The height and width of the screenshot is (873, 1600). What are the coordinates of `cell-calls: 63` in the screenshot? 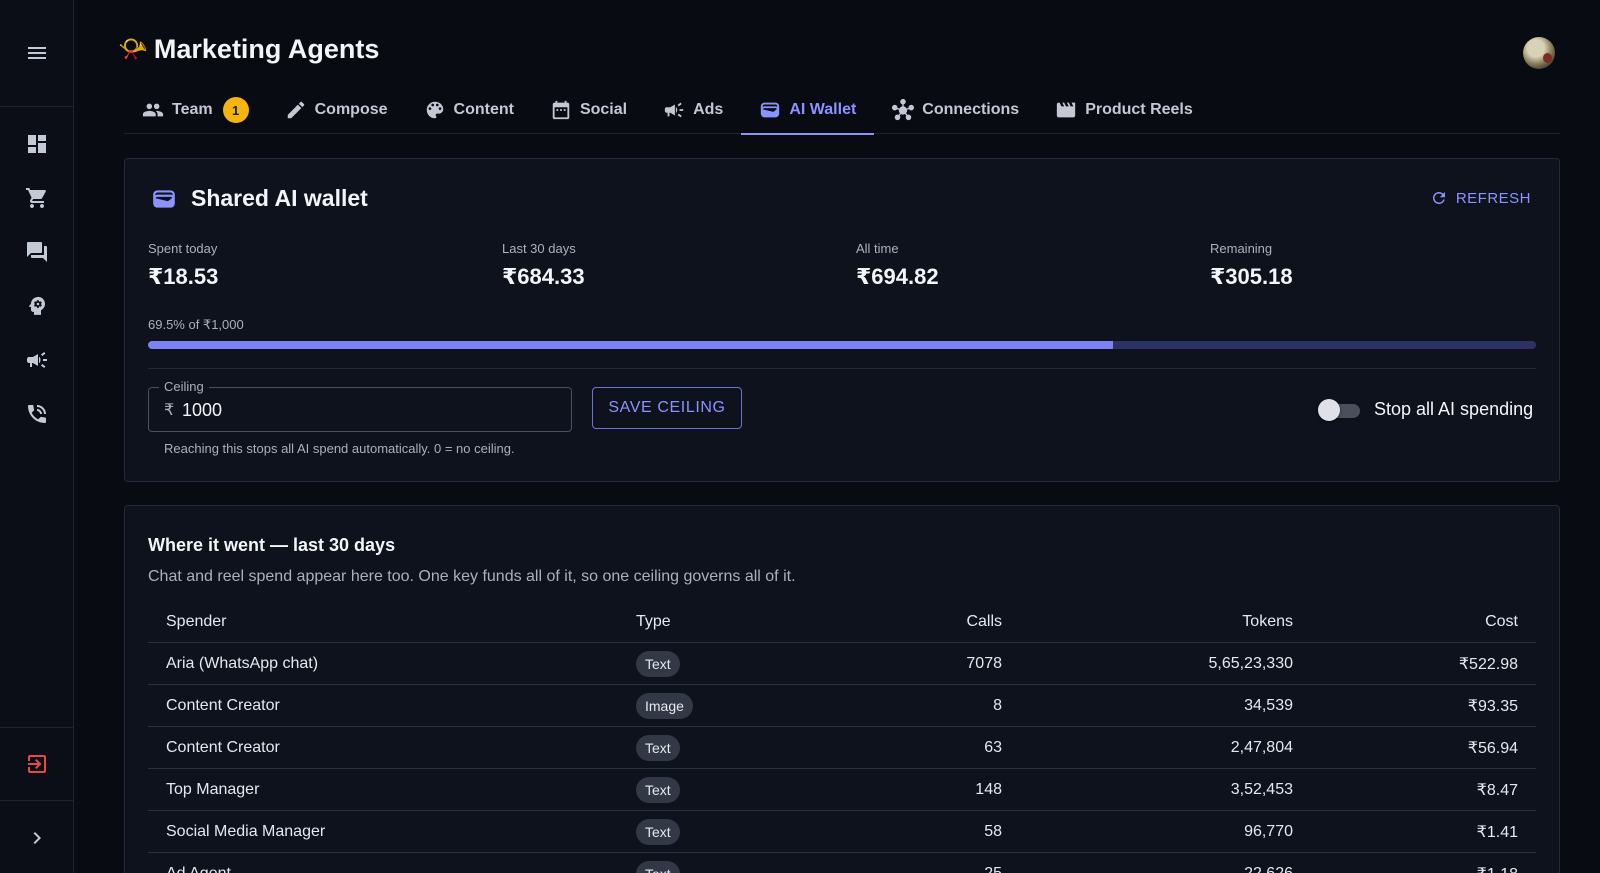 It's located at (993, 747).